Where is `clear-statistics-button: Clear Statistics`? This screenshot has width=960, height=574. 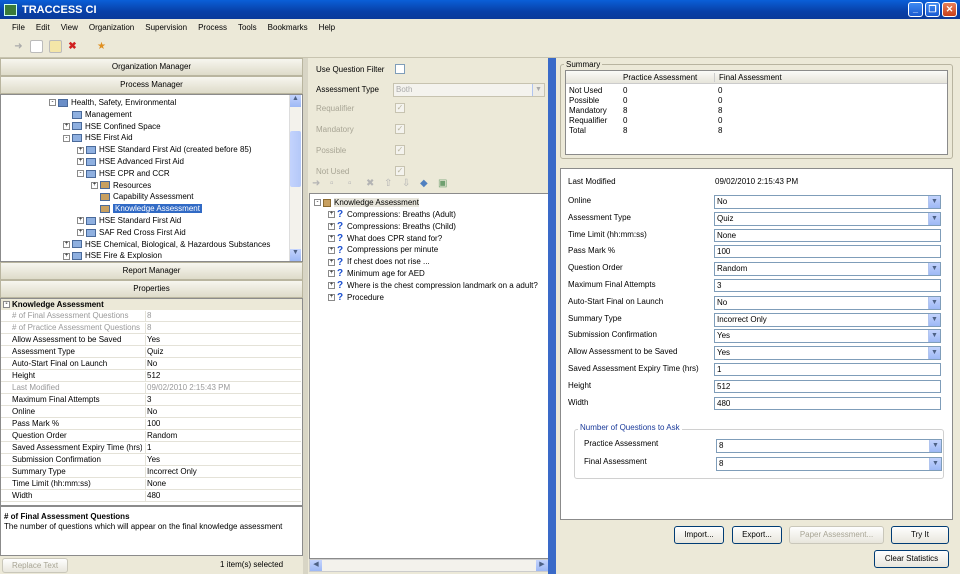 clear-statistics-button: Clear Statistics is located at coordinates (911, 559).